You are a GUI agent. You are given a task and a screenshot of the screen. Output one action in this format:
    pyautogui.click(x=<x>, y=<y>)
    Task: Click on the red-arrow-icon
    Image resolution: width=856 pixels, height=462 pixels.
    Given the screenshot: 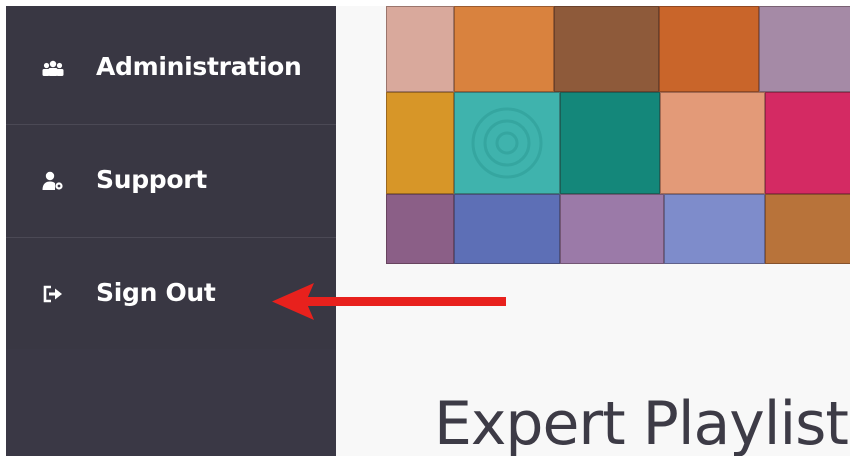 What is the action you would take?
    pyautogui.click(x=389, y=301)
    